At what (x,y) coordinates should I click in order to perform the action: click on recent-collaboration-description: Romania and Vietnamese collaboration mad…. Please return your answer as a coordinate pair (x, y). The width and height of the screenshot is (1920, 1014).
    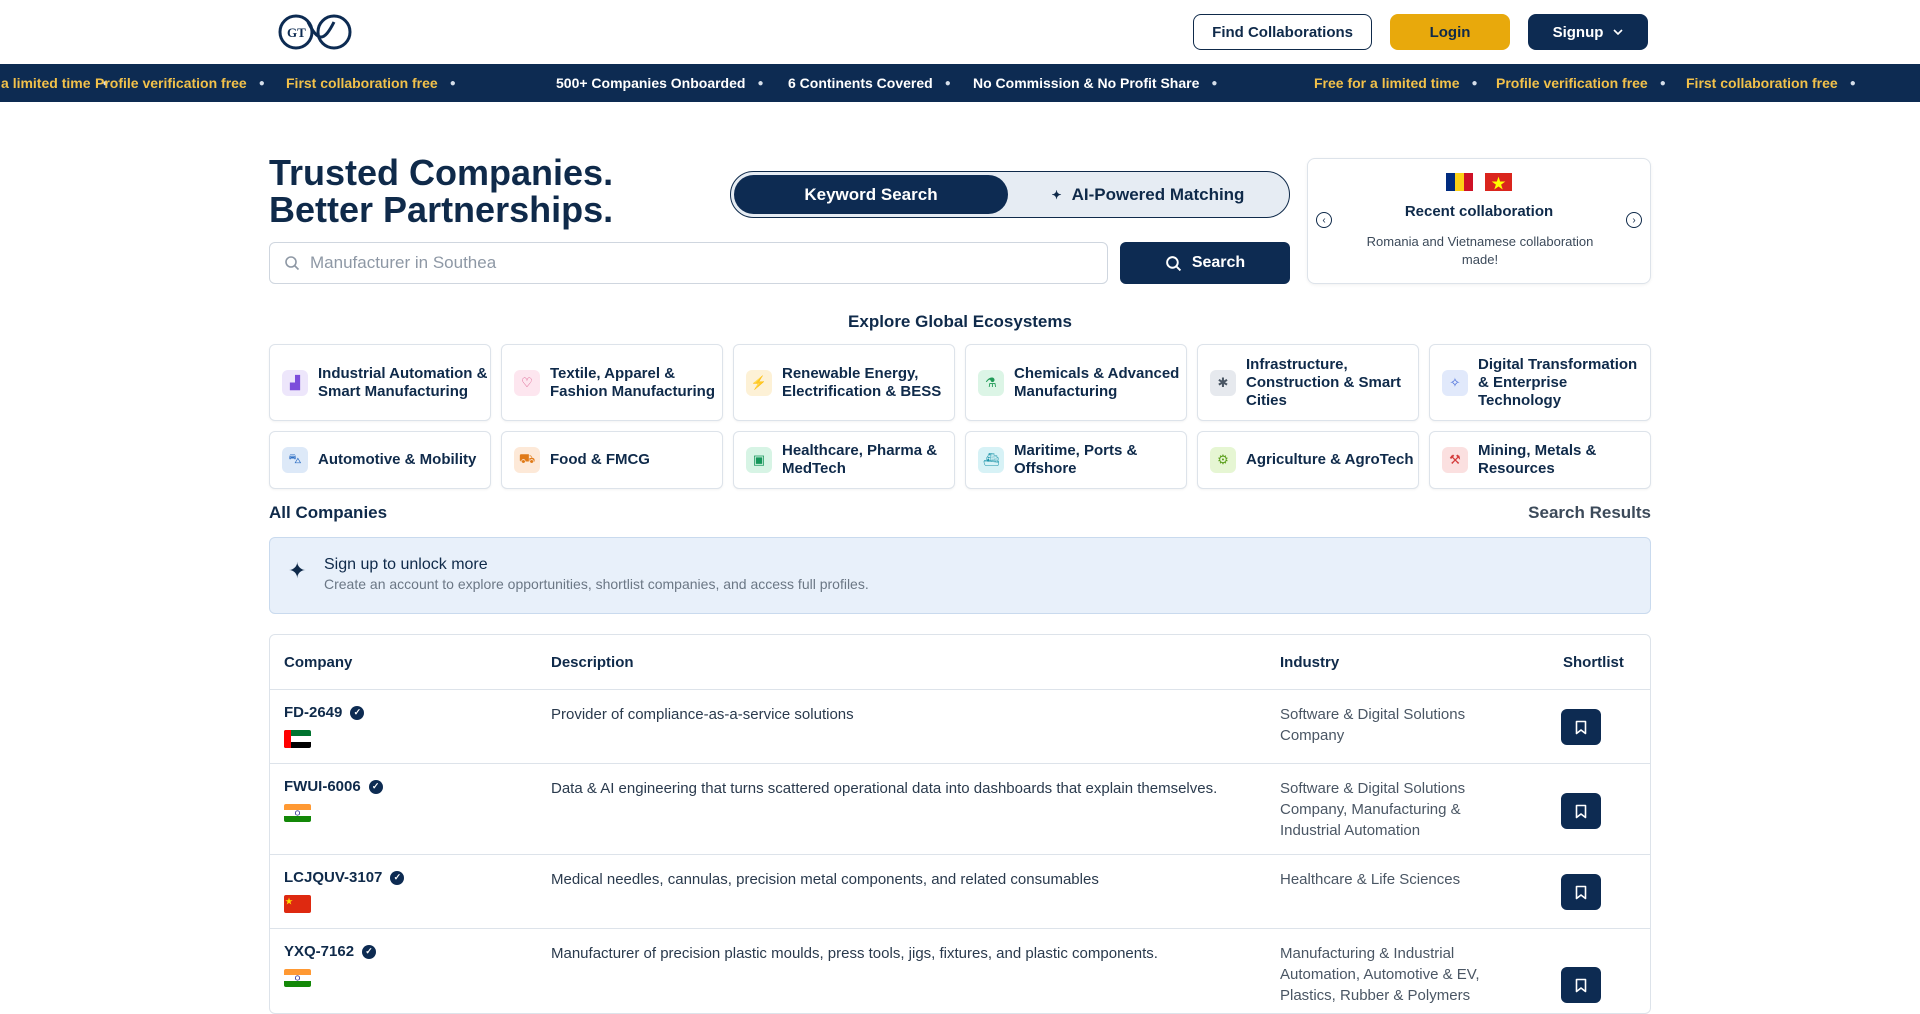
    Looking at the image, I should click on (1480, 250).